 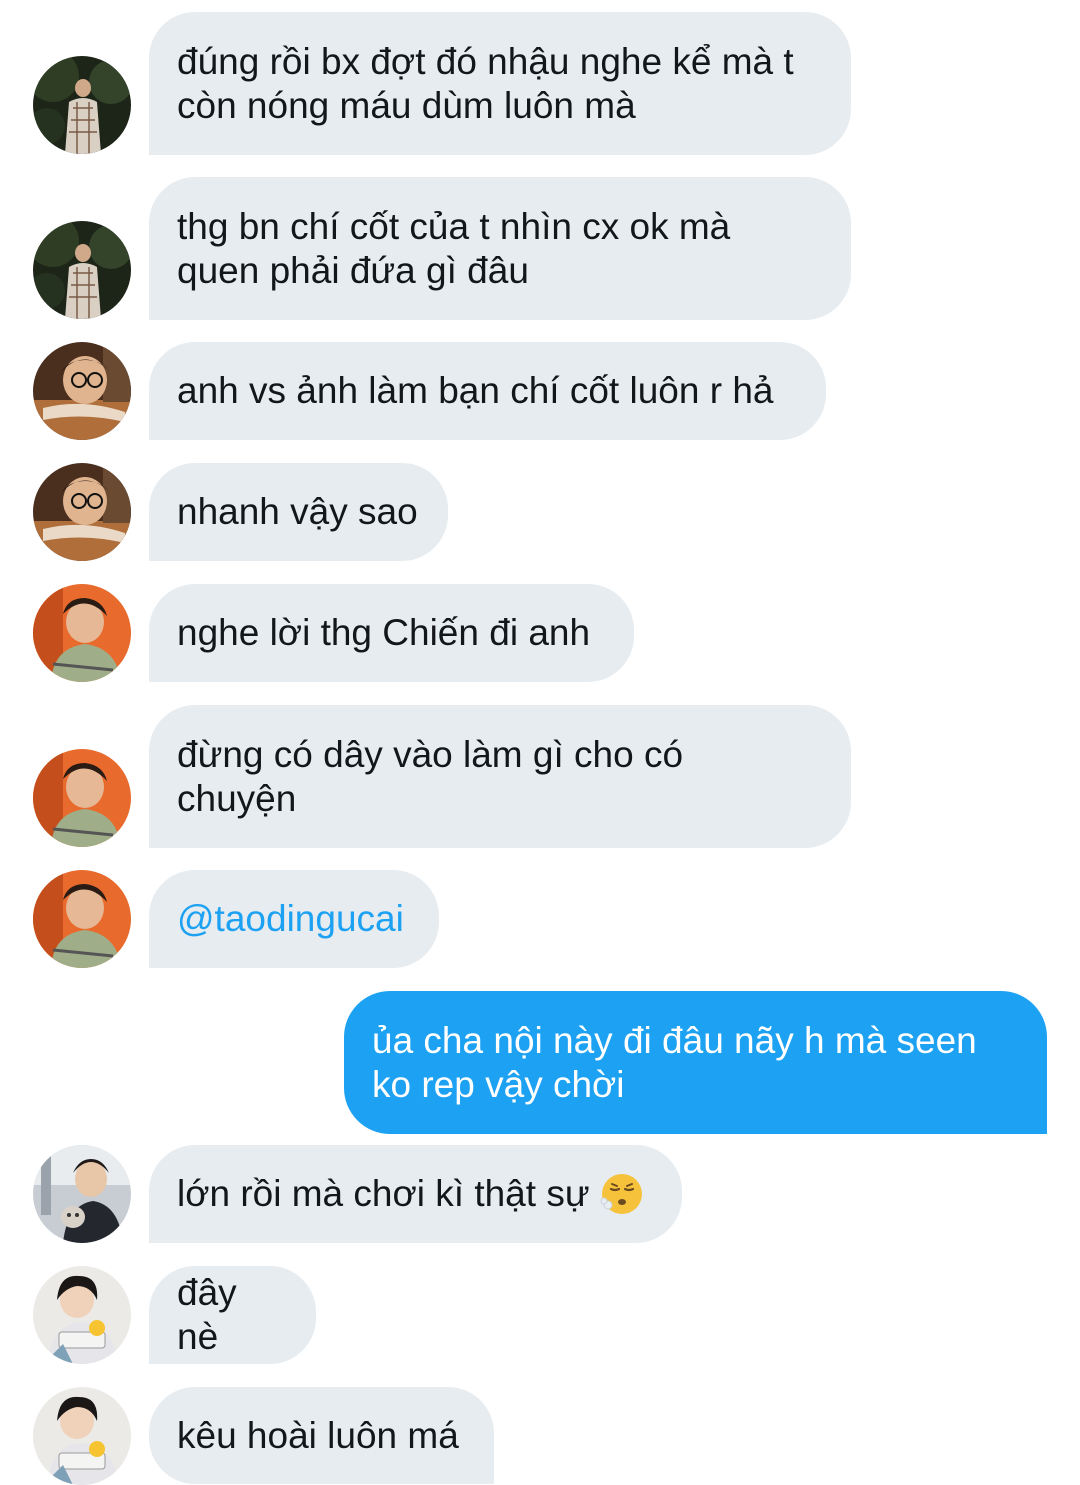 I want to click on message-text: kêu hoài luôn má, so click(x=318, y=1435).